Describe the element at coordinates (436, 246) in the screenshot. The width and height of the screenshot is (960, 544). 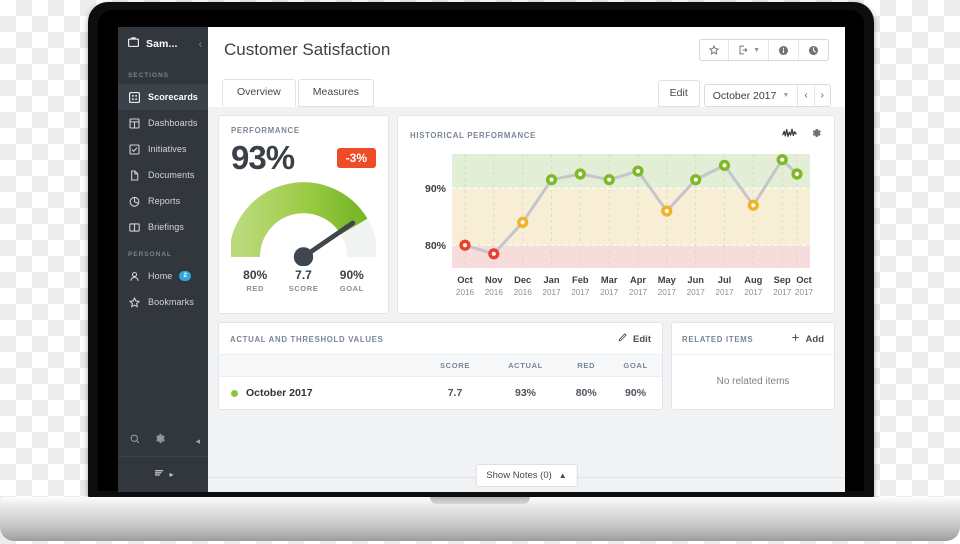
I see `svg-text: 80%` at that location.